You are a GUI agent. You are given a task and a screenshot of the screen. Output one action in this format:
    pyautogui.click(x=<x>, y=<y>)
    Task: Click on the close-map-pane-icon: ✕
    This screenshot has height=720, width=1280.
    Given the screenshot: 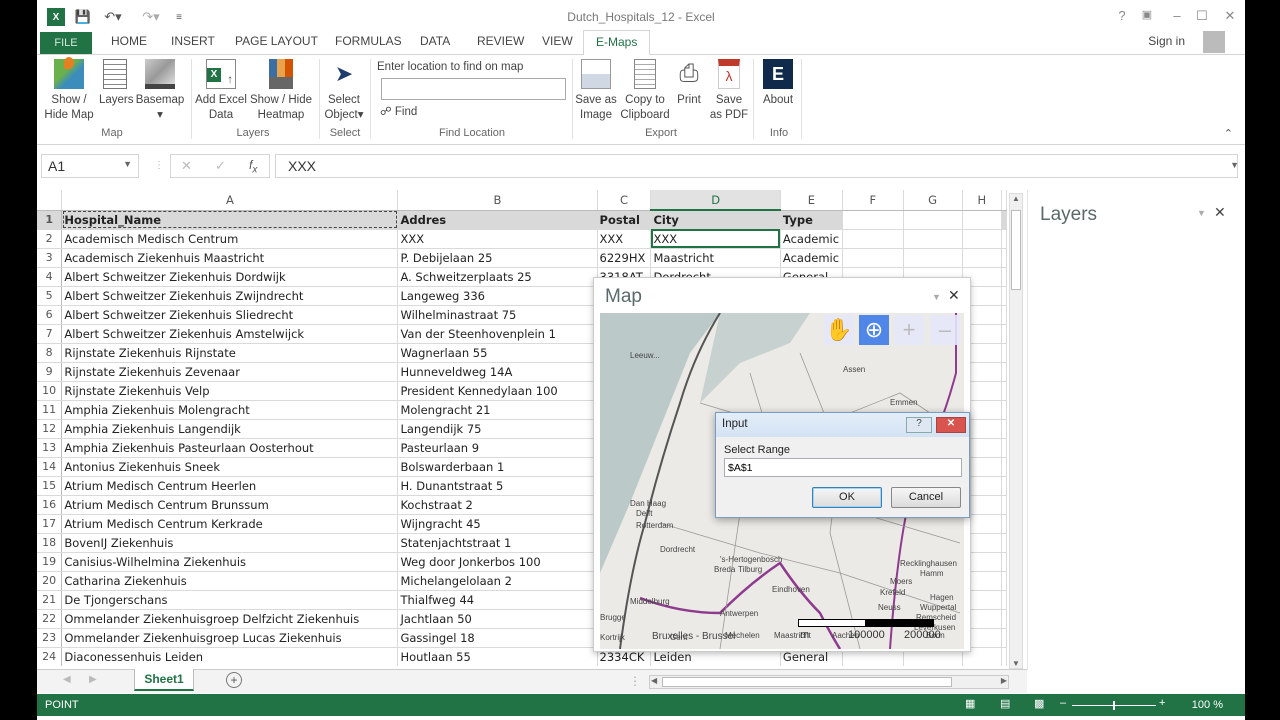 What is the action you would take?
    pyautogui.click(x=954, y=295)
    